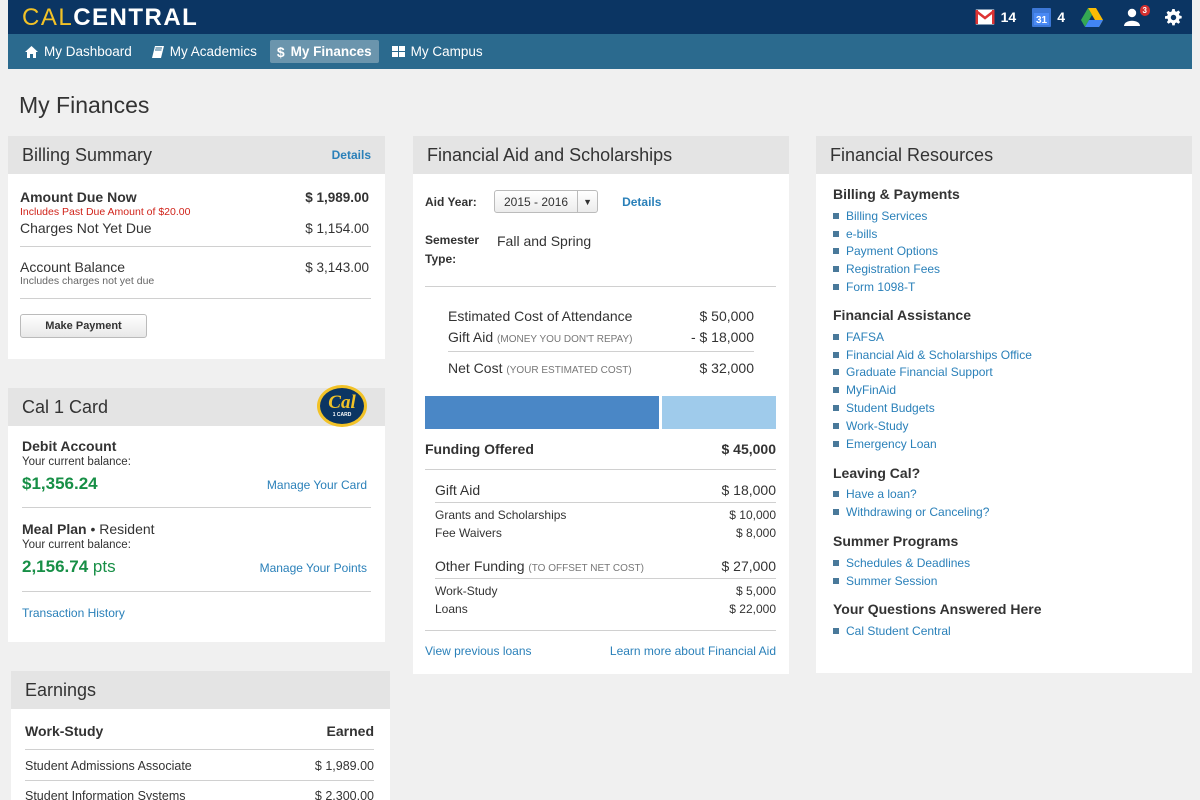 The image size is (1200, 800). I want to click on resource-link: Registration Fees, so click(893, 269).